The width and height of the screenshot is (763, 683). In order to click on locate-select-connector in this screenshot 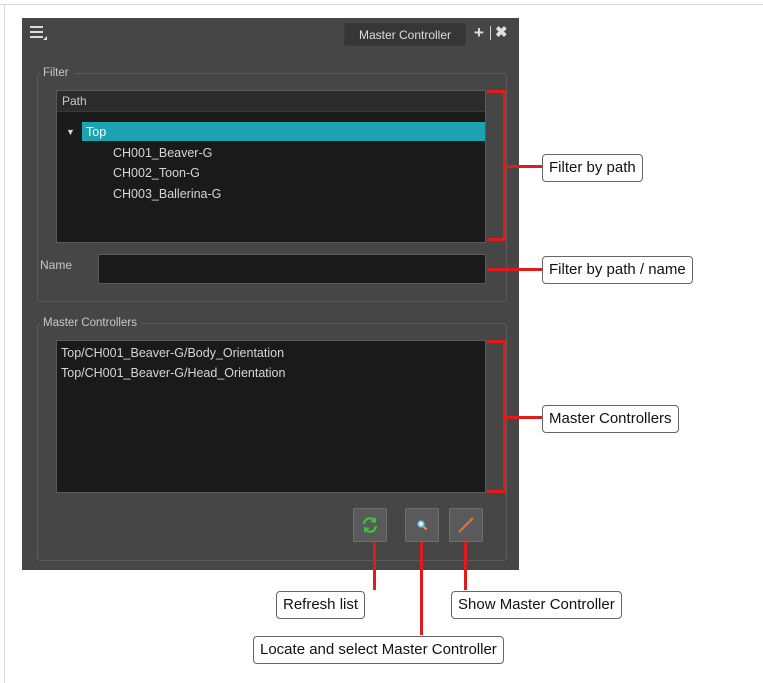, I will do `click(421, 588)`.